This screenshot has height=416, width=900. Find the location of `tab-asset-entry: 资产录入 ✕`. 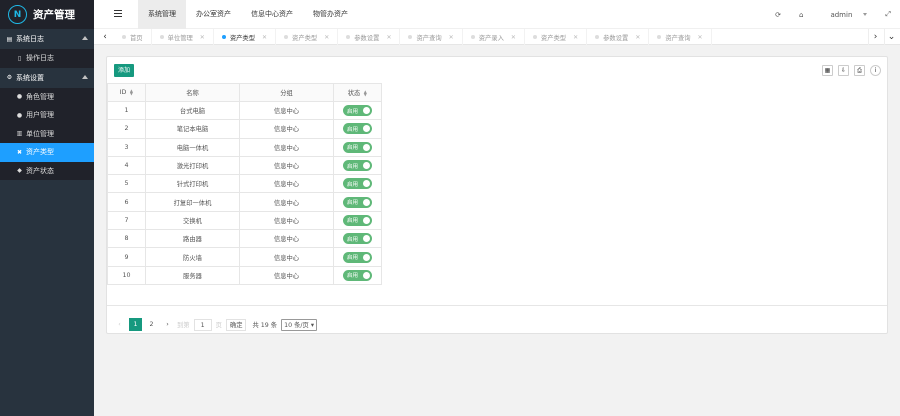

tab-asset-entry: 资产录入 ✕ is located at coordinates (494, 37).